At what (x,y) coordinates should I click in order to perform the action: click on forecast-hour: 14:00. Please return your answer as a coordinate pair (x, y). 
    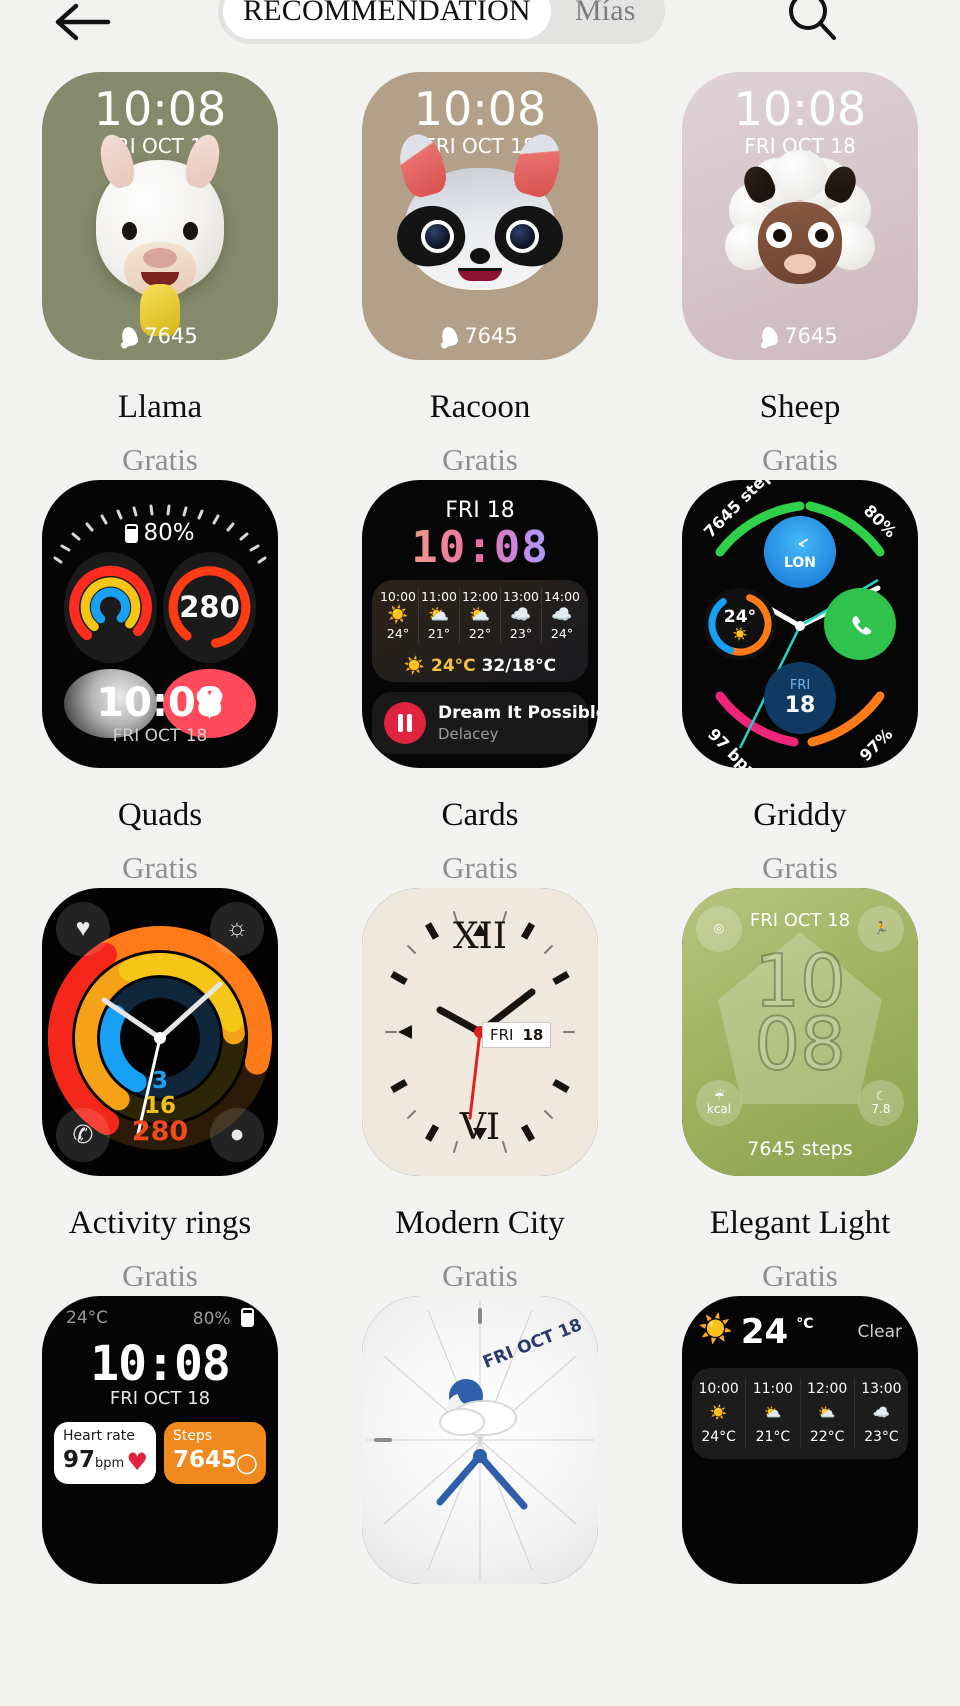
    Looking at the image, I should click on (562, 596).